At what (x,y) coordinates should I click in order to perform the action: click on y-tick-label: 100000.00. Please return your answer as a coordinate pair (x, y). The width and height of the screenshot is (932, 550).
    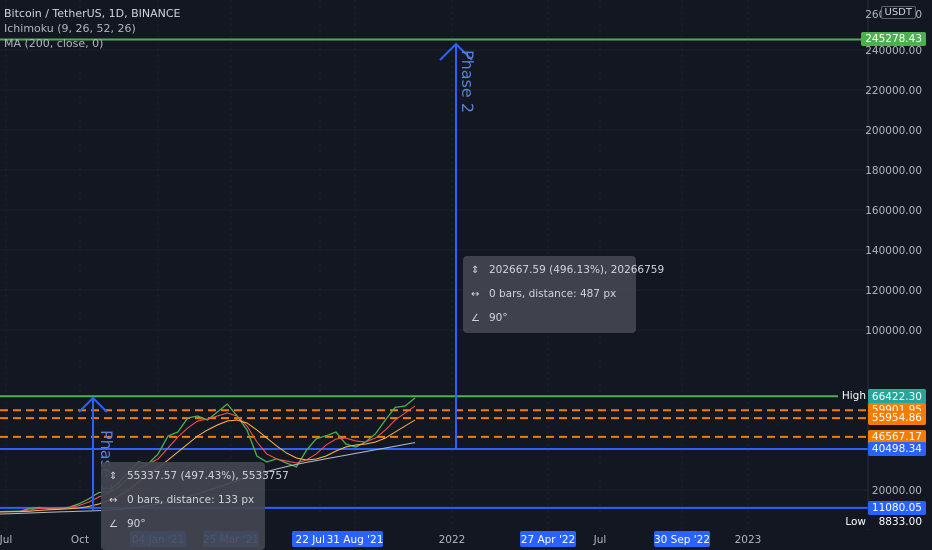
    Looking at the image, I should click on (893, 331).